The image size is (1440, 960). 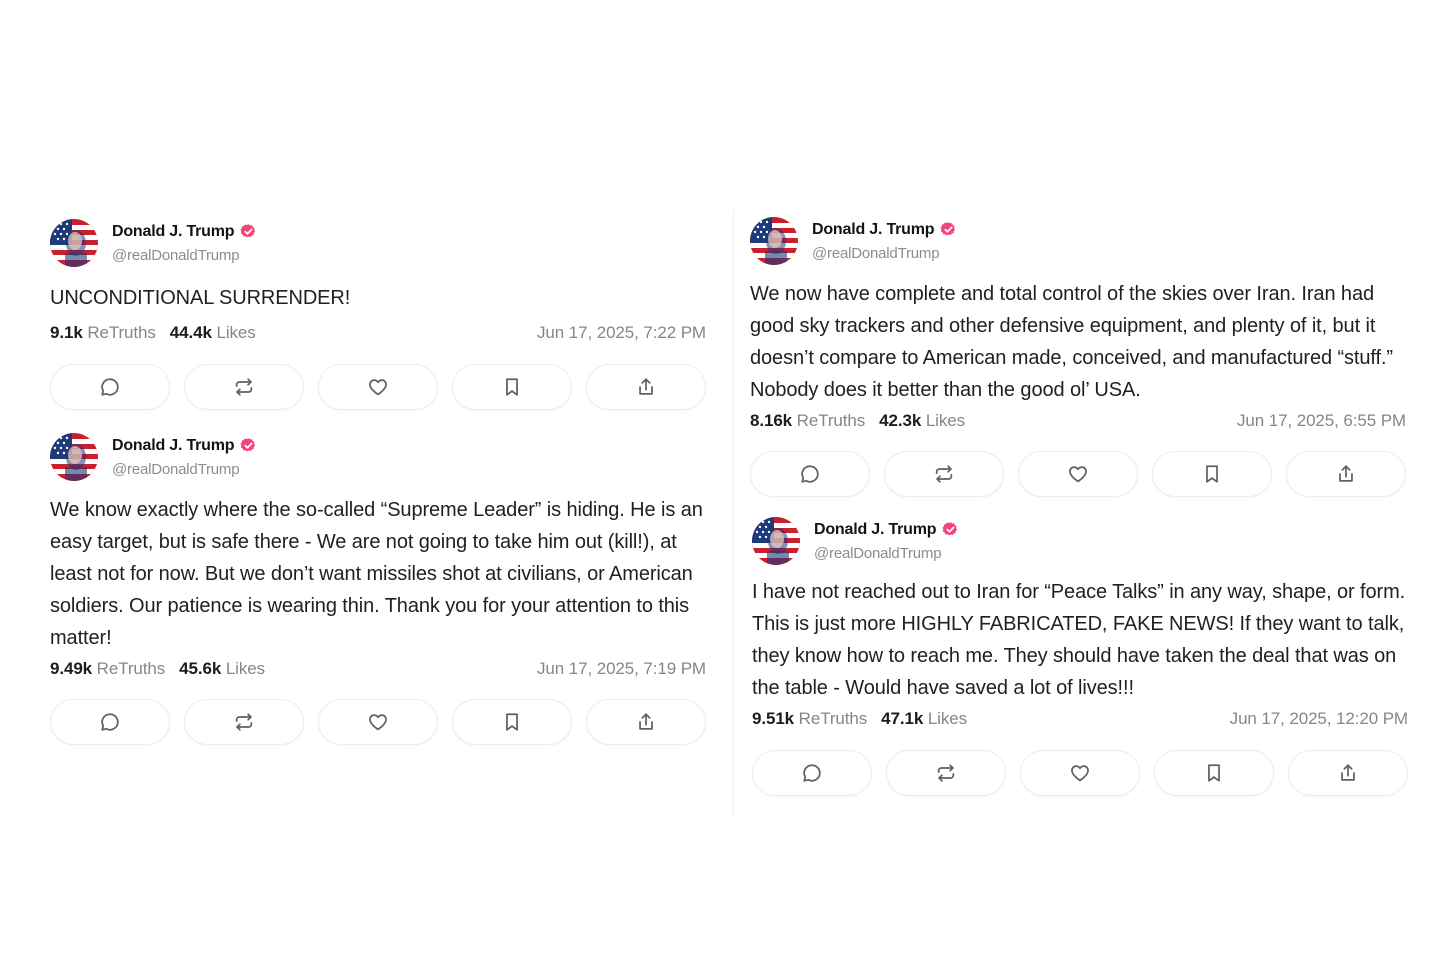 I want to click on post-stats: 9.49k ReTruths 45.6k Likes, so click(x=157, y=669).